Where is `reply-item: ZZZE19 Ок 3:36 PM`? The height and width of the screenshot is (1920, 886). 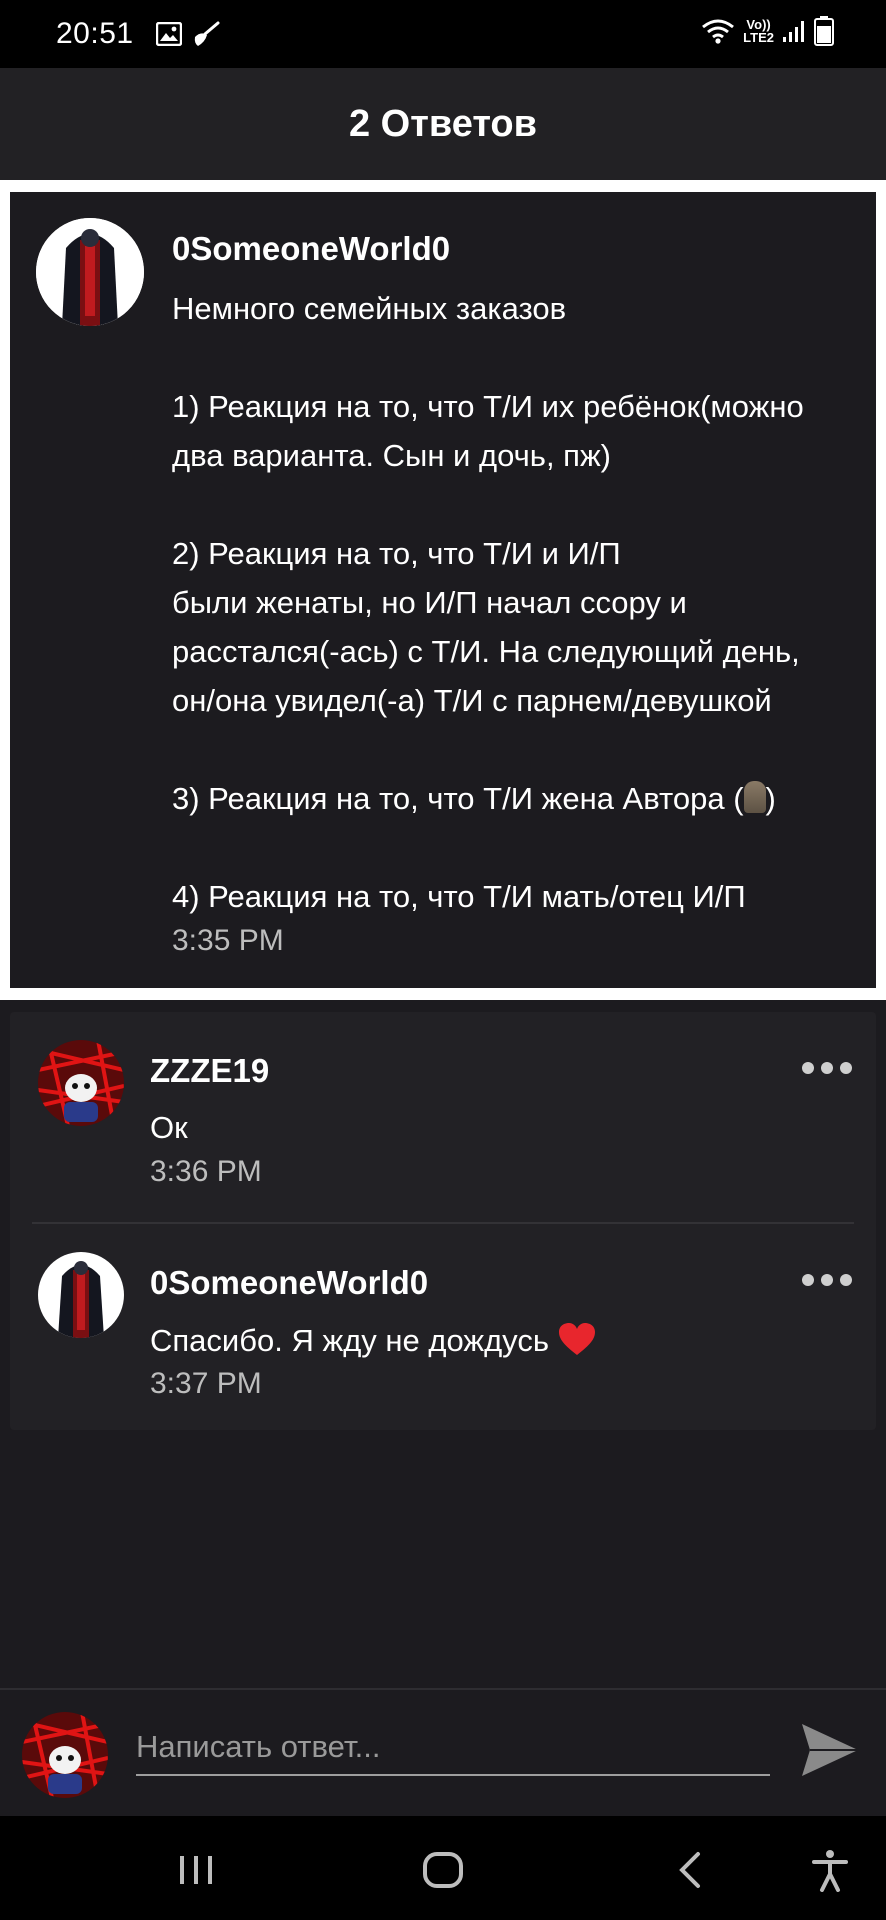
reply-item: ZZZE19 Ок 3:36 PM is located at coordinates (443, 1118).